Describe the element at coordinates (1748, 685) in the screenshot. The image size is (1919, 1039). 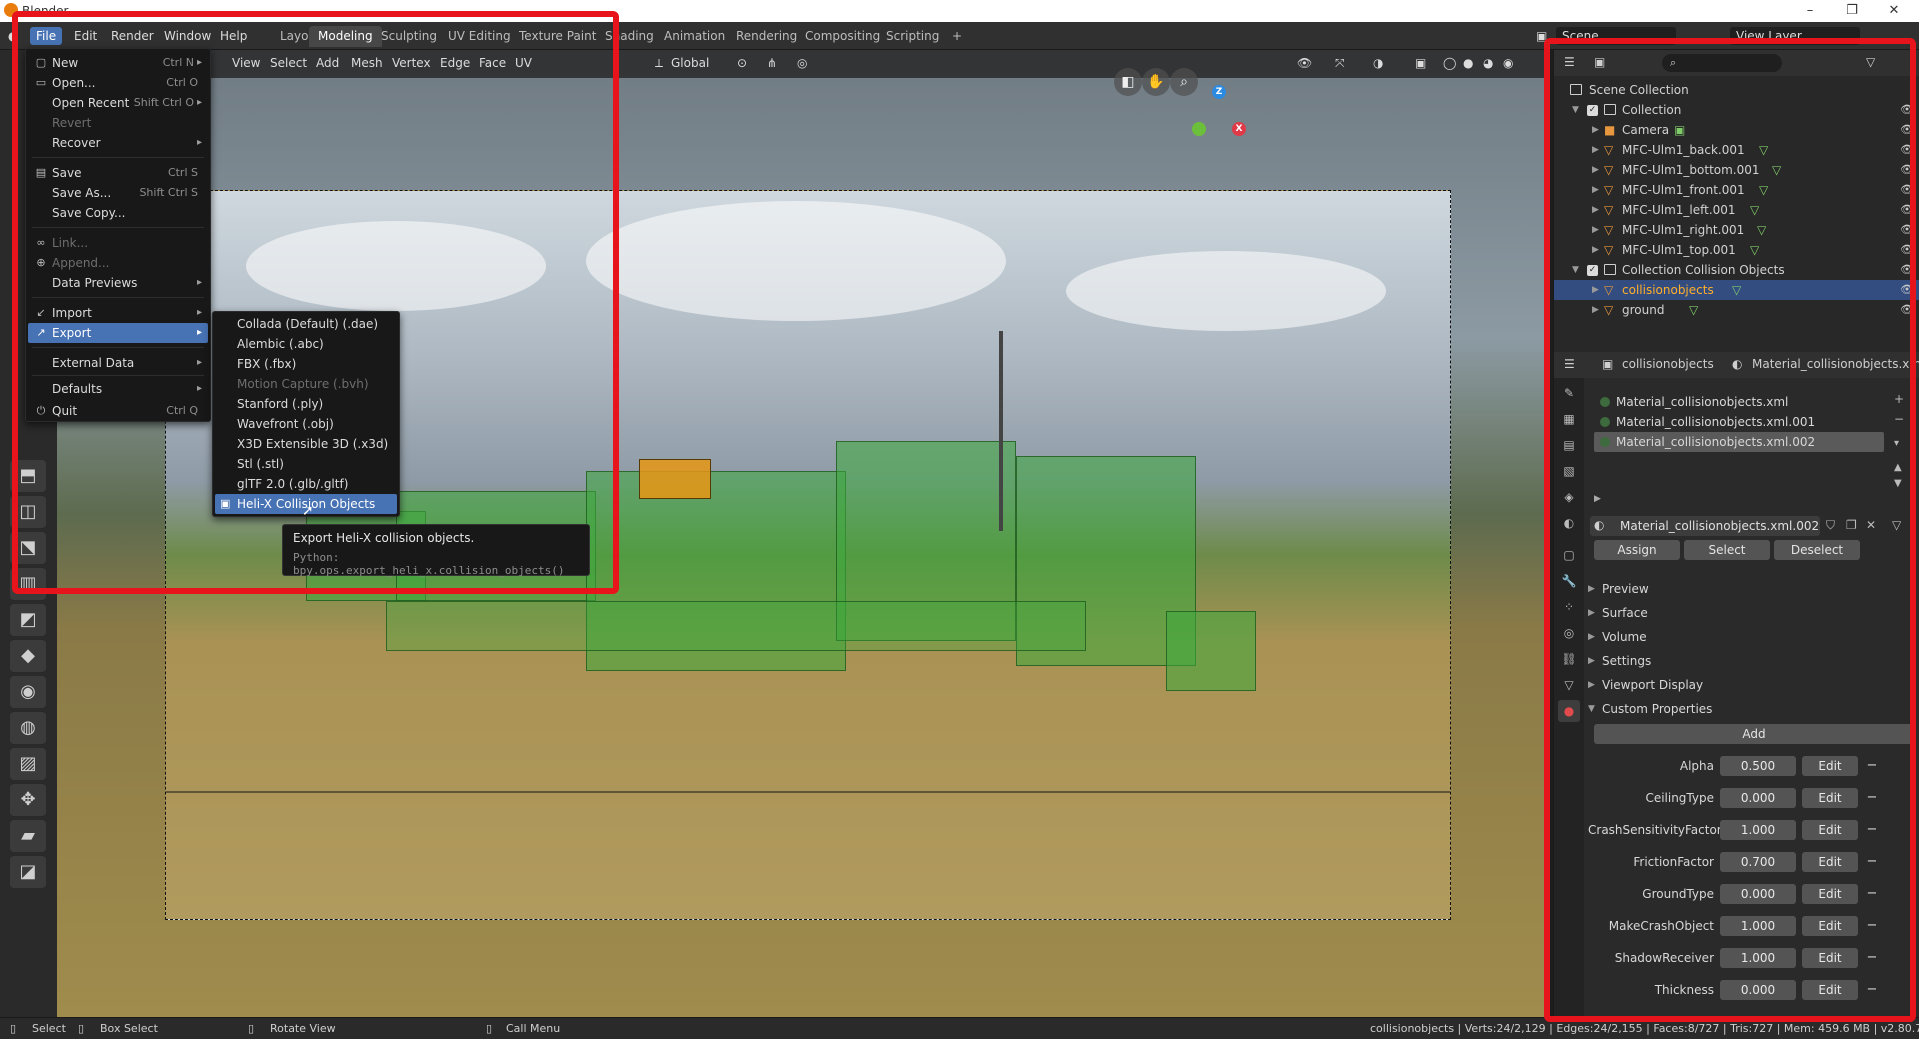
I see `panel-viewport-display: ▶ Viewport Display` at that location.